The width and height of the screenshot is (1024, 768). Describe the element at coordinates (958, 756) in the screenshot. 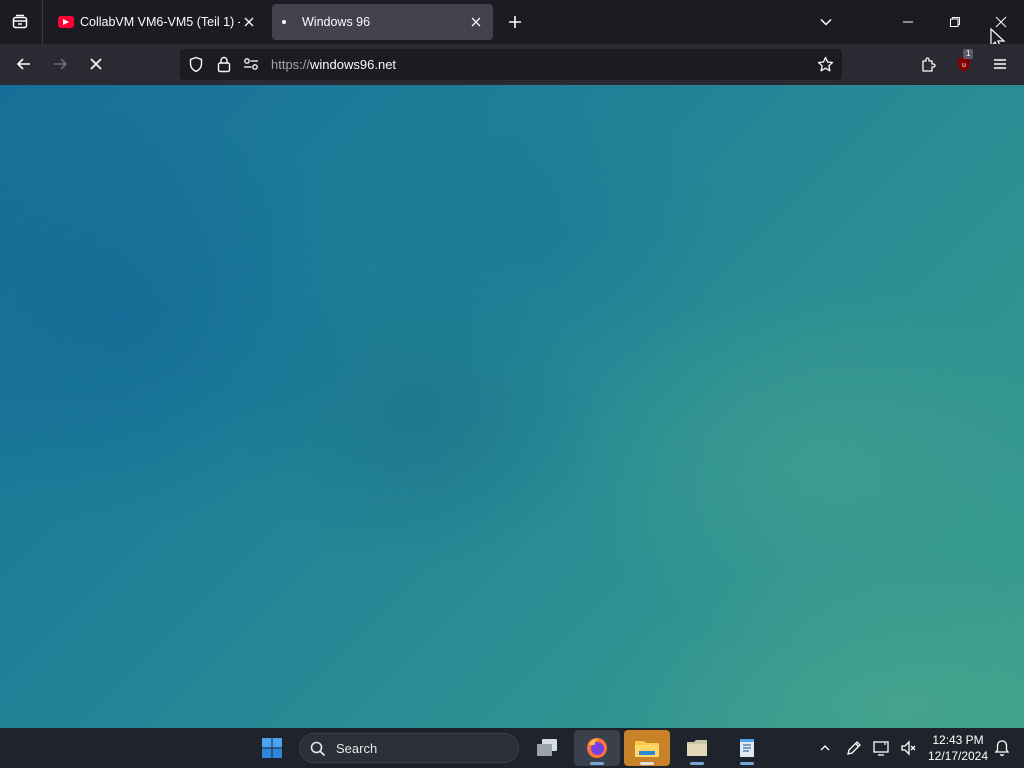

I see `date: 12/17/2024` at that location.